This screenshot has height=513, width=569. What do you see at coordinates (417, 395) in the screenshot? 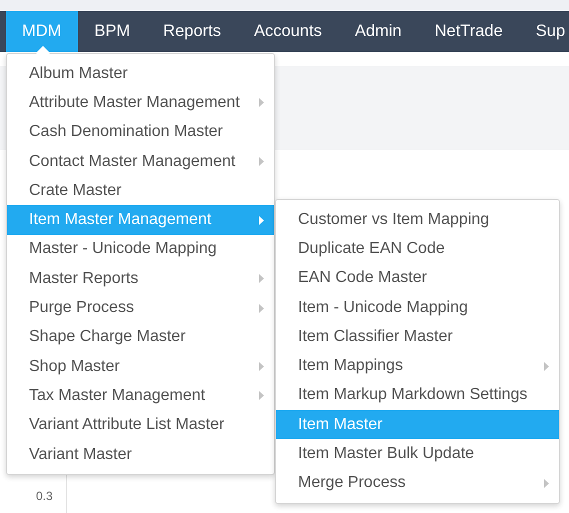
I see `menu-item: Item Markup Markdown Settings` at bounding box center [417, 395].